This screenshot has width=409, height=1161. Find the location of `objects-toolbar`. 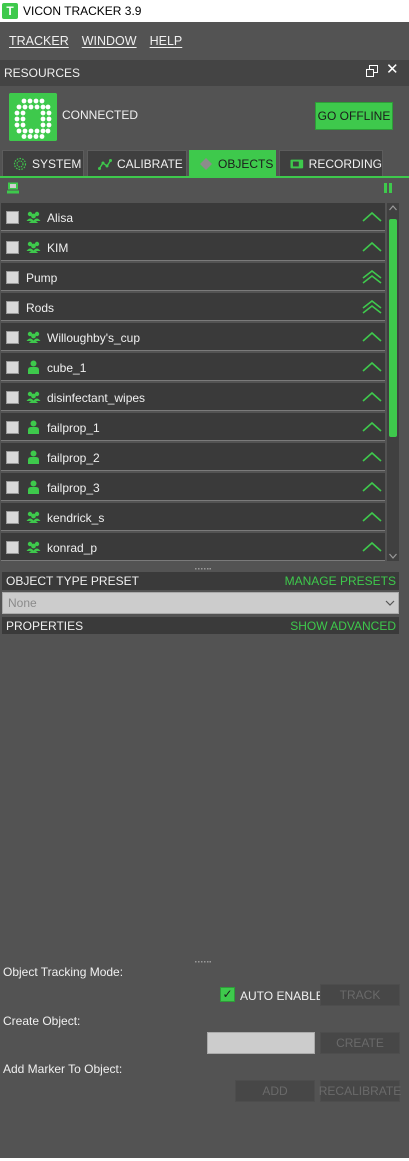

objects-toolbar is located at coordinates (200, 189).